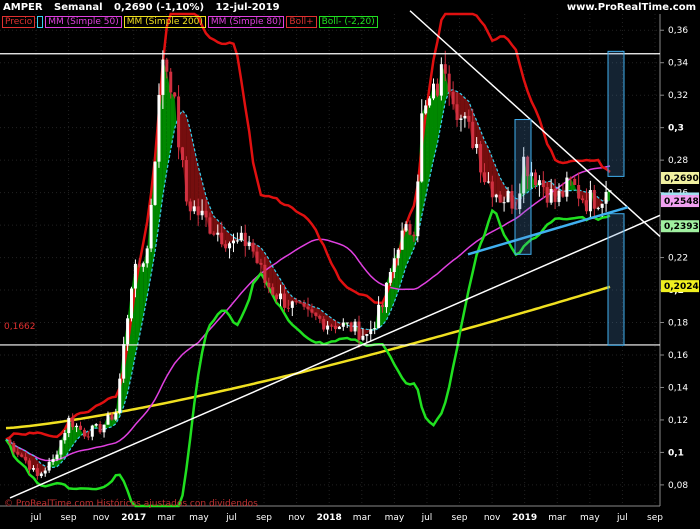  What do you see at coordinates (678, 259) in the screenshot?
I see `y-tick-label: 0,22` at bounding box center [678, 259].